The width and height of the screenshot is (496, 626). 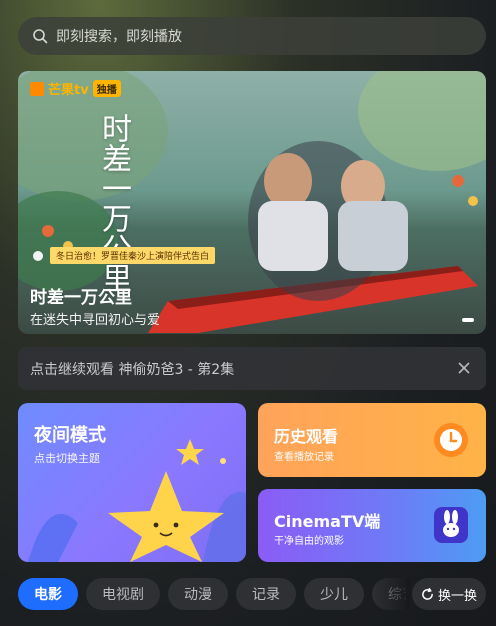 What do you see at coordinates (427, 593) in the screenshot?
I see `refresh-icon` at bounding box center [427, 593].